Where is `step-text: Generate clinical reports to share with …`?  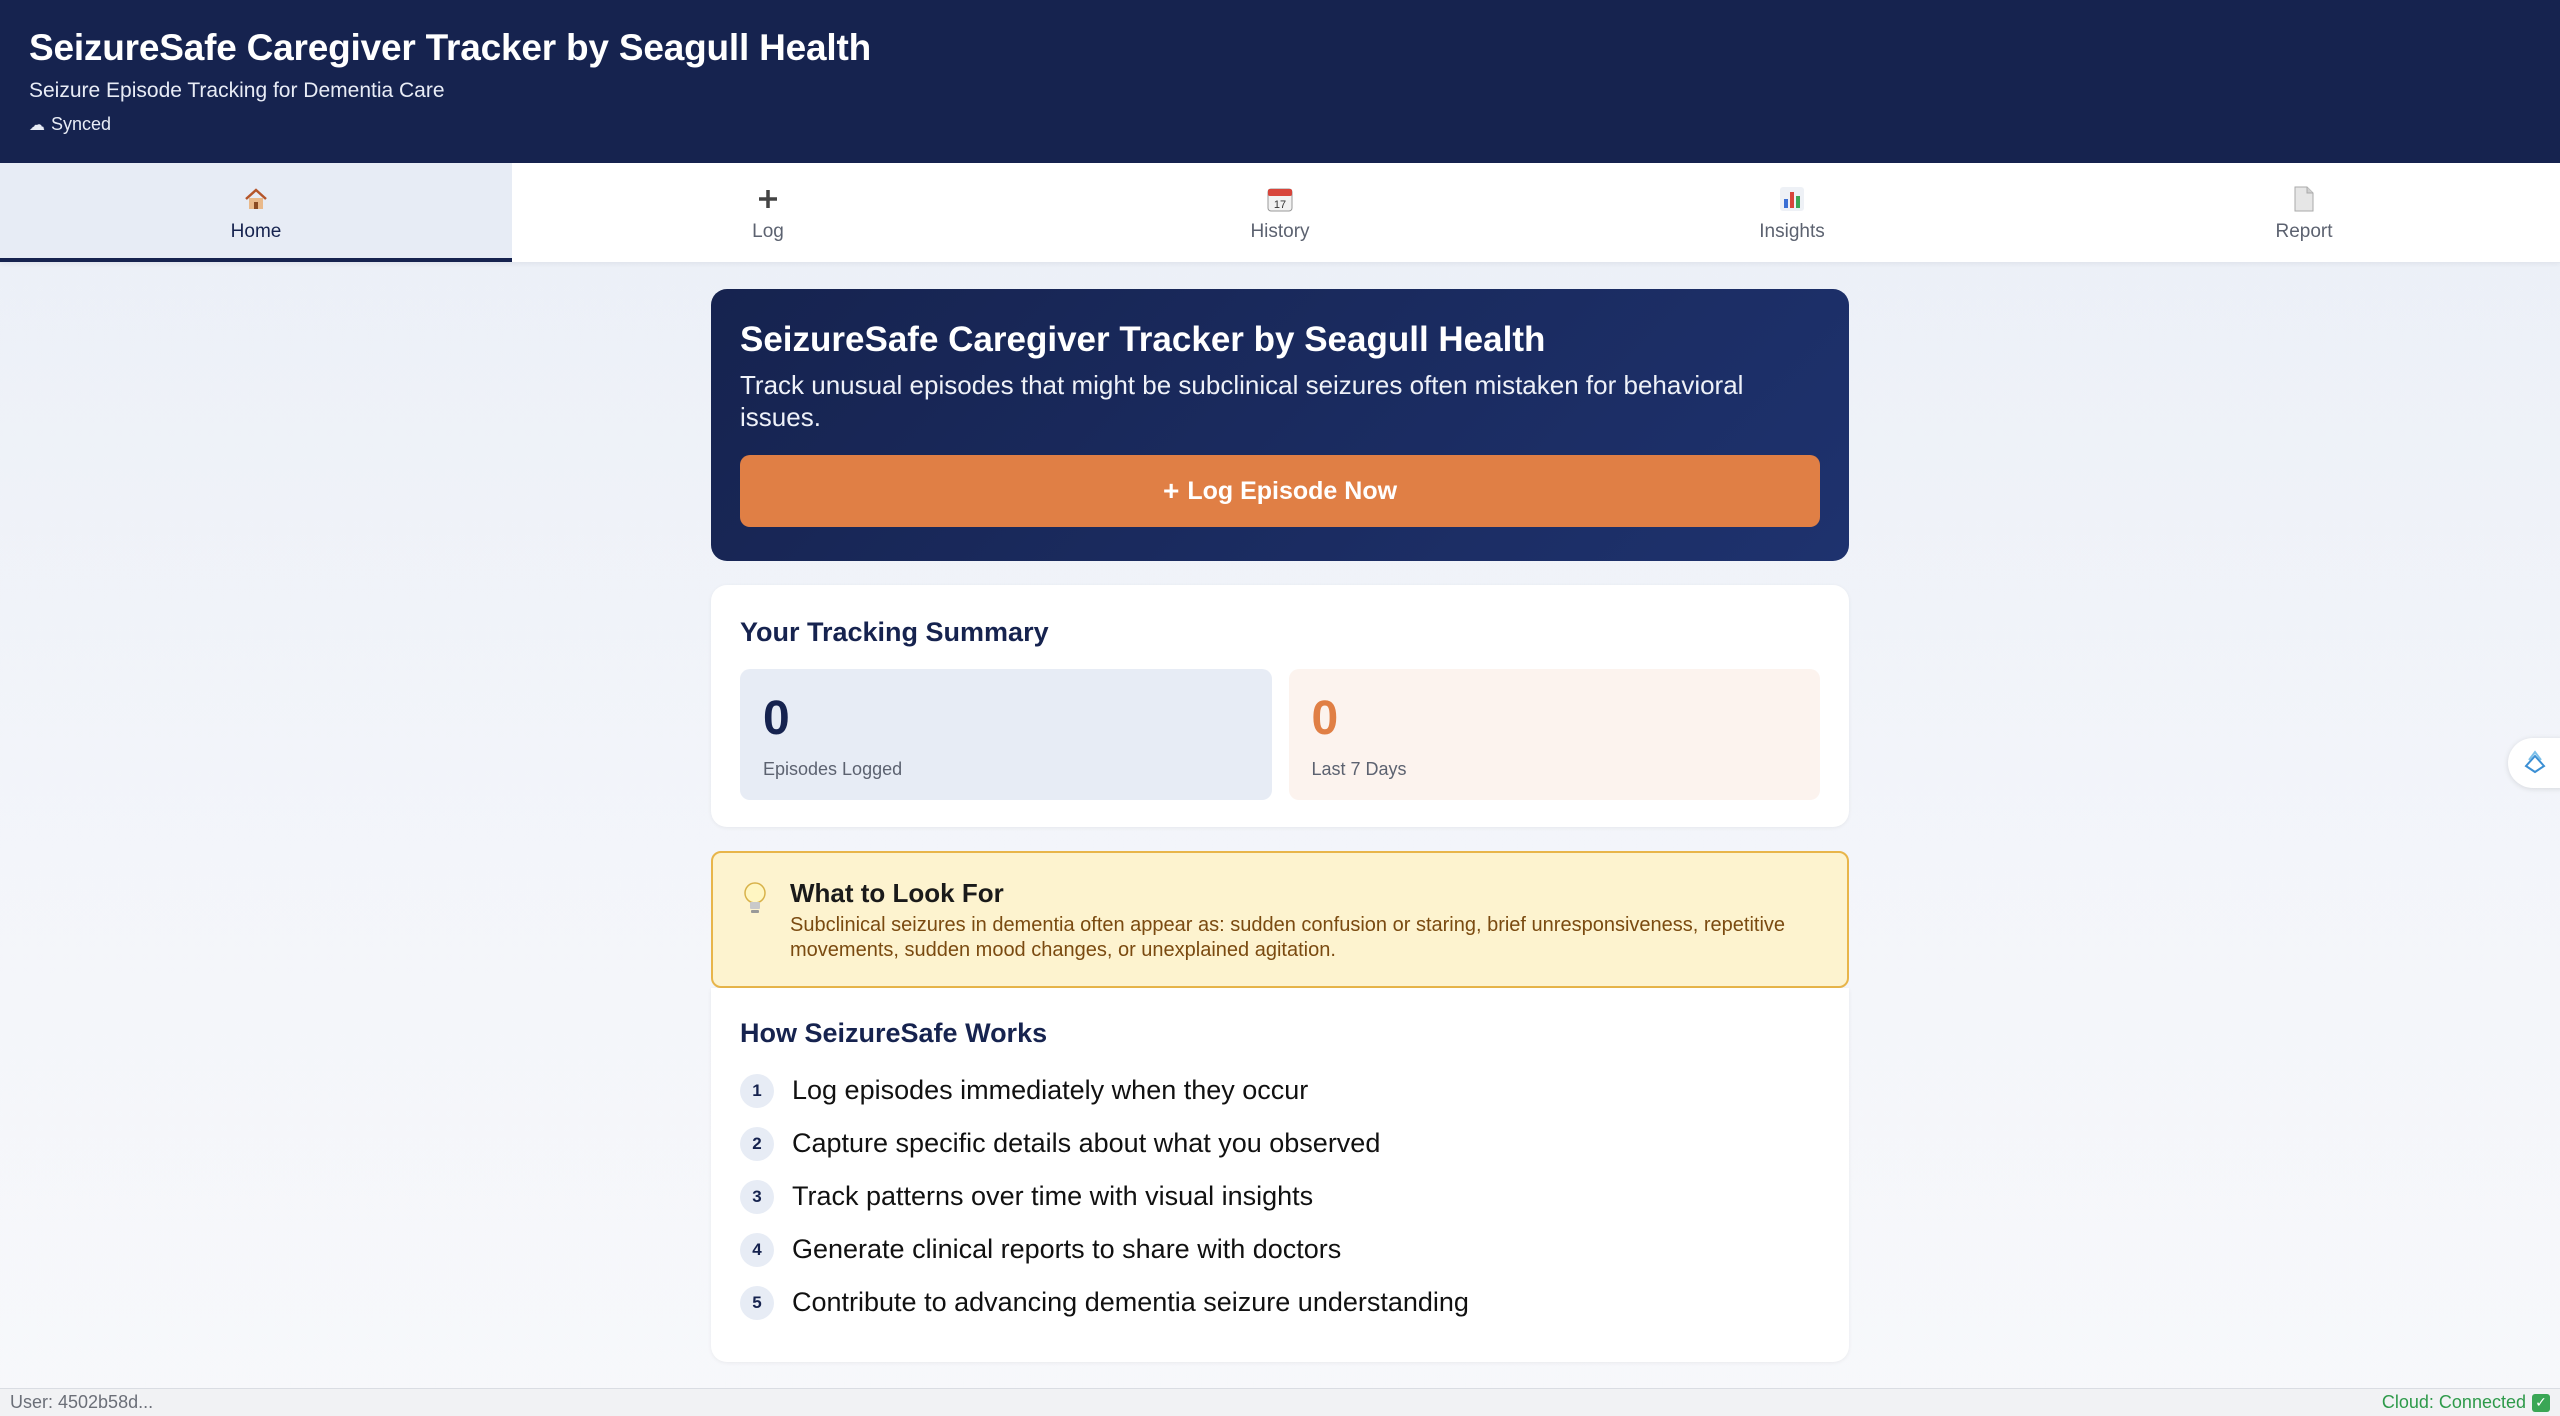
step-text: Generate clinical reports to share with … is located at coordinates (1067, 1249).